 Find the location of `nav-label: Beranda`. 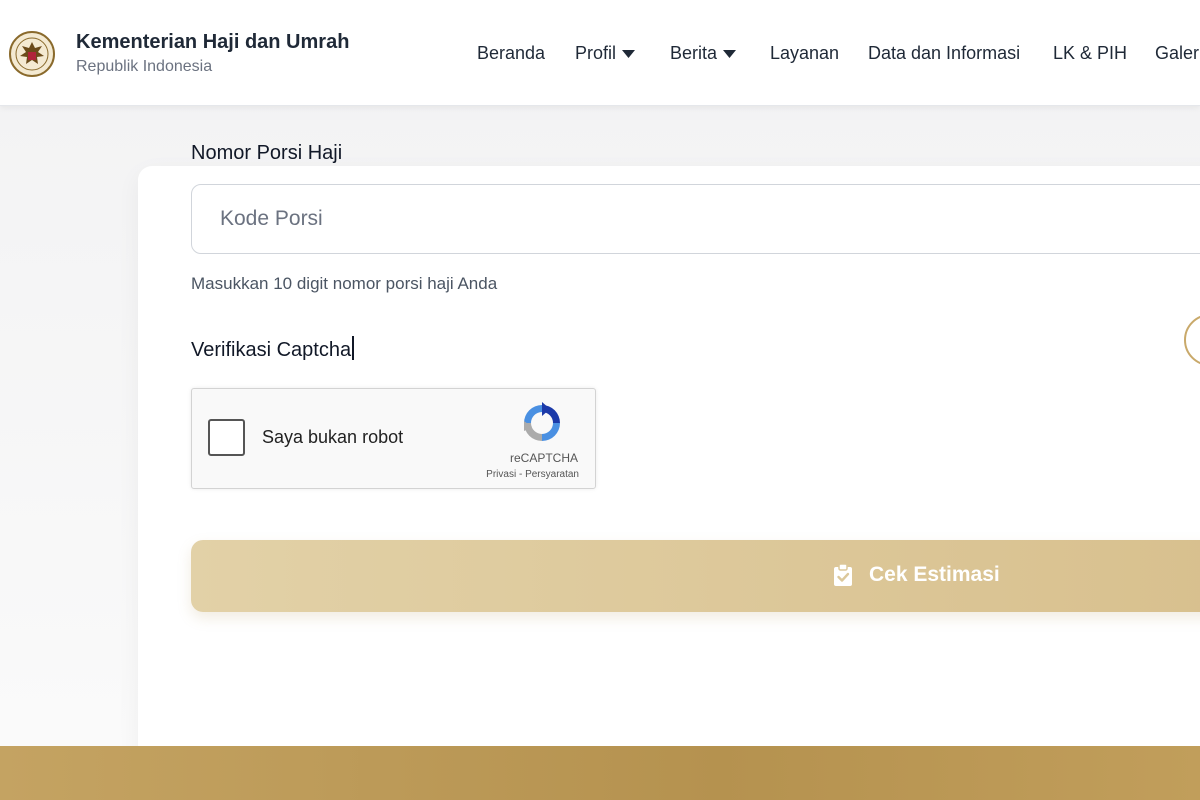

nav-label: Beranda is located at coordinates (511, 53).